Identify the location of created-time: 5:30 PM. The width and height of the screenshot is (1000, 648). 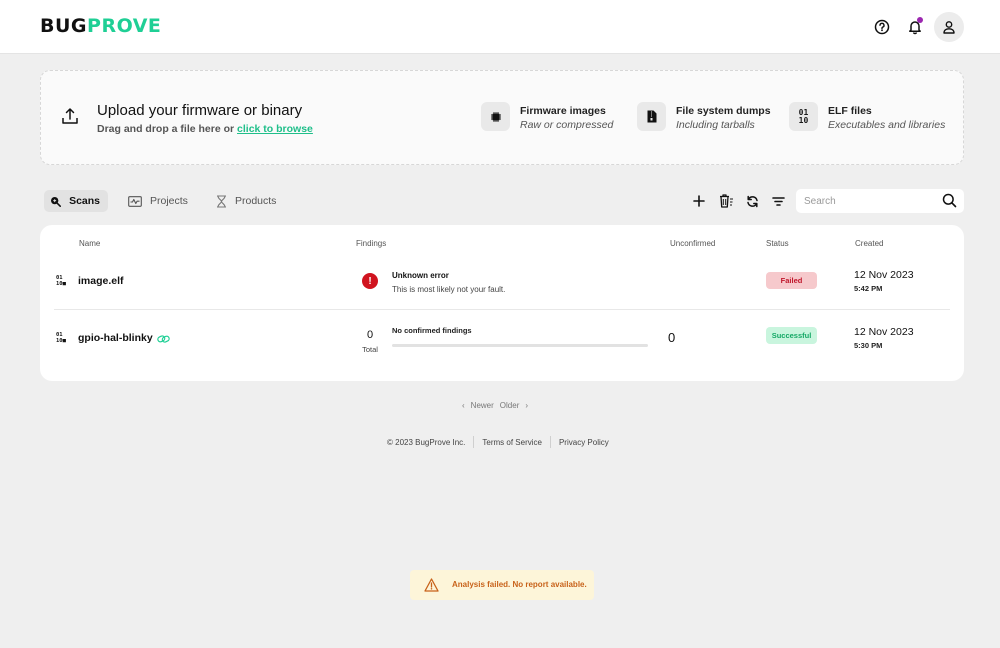
(868, 345).